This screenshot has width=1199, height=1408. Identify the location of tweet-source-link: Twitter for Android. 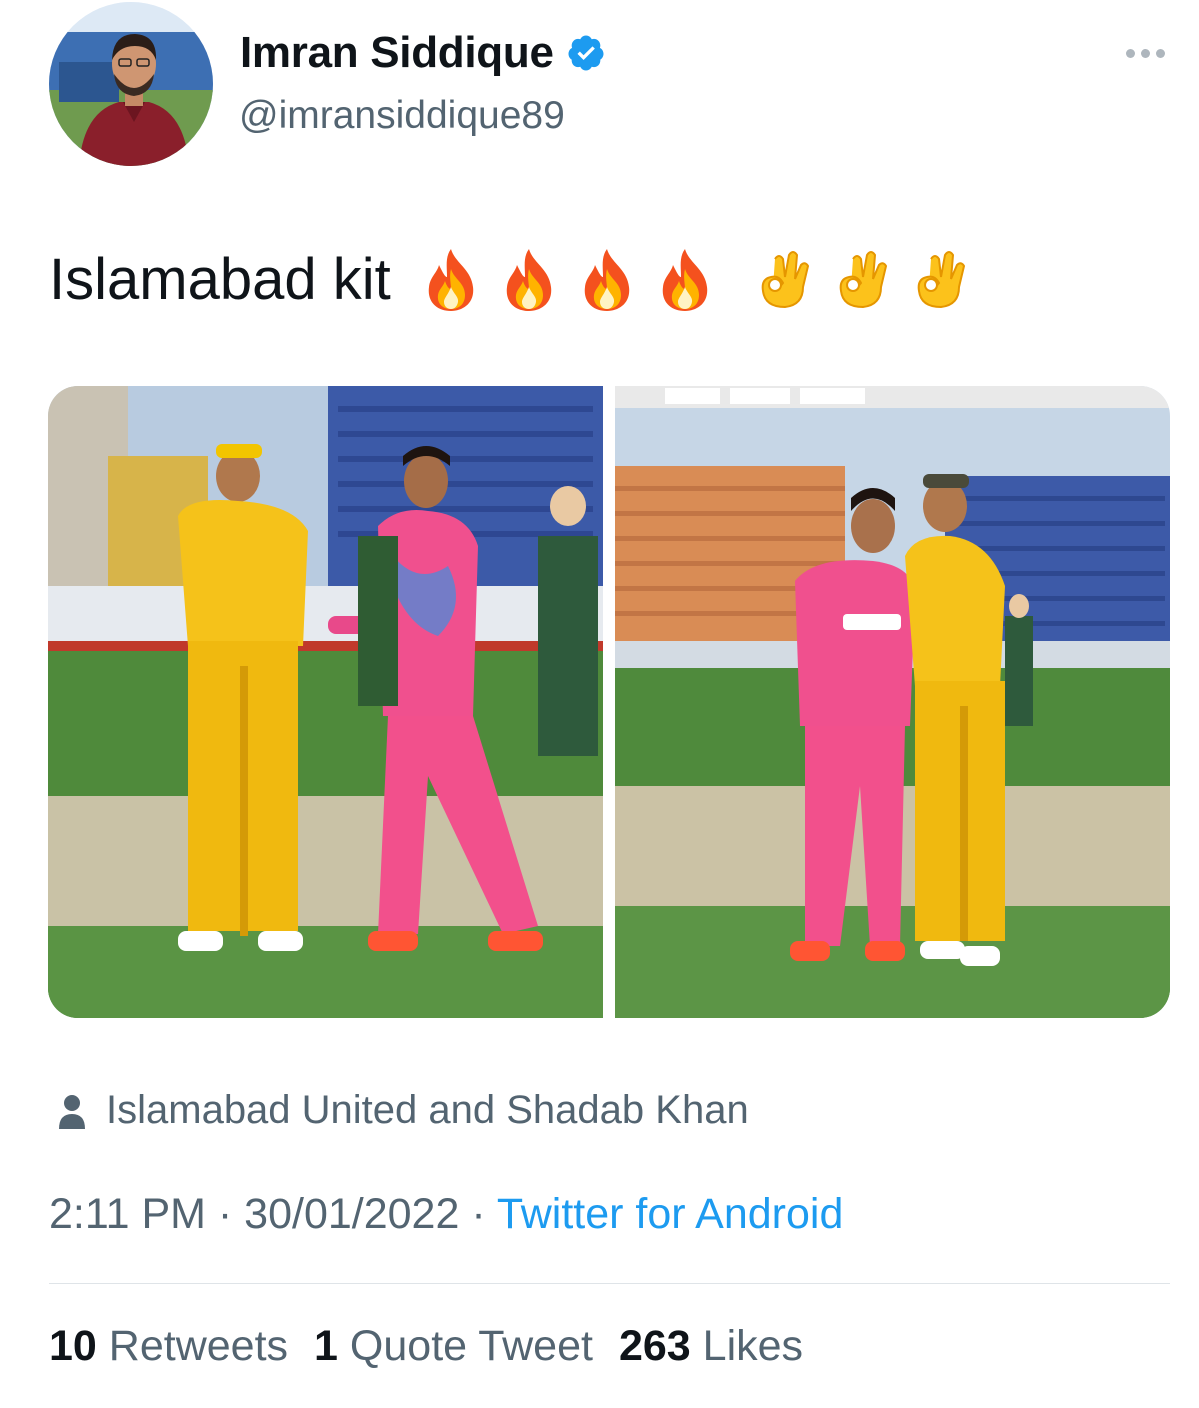
(670, 1214).